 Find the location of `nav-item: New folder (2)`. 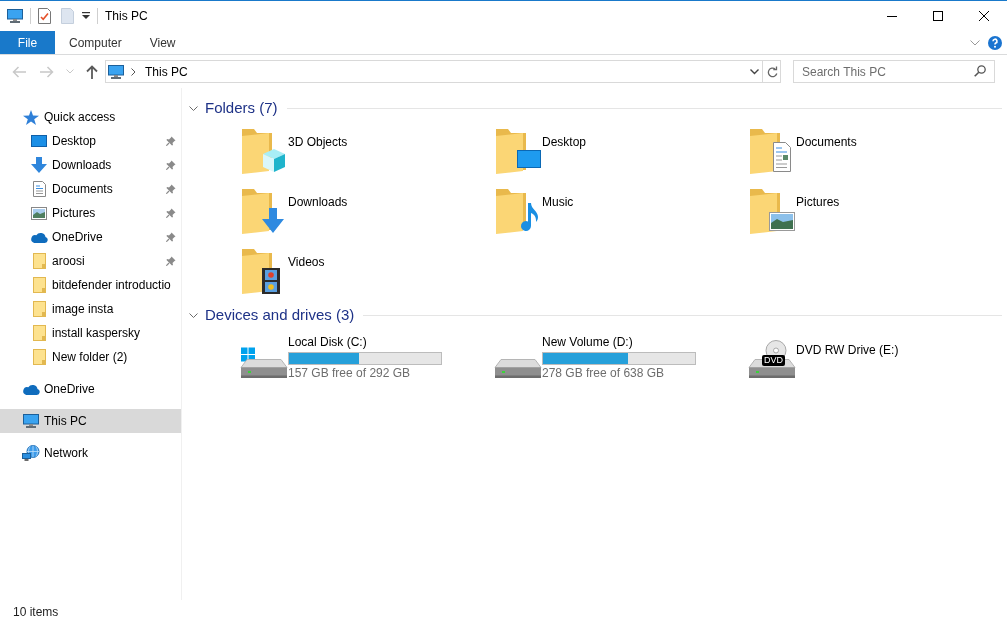

nav-item: New folder (2) is located at coordinates (90, 357).